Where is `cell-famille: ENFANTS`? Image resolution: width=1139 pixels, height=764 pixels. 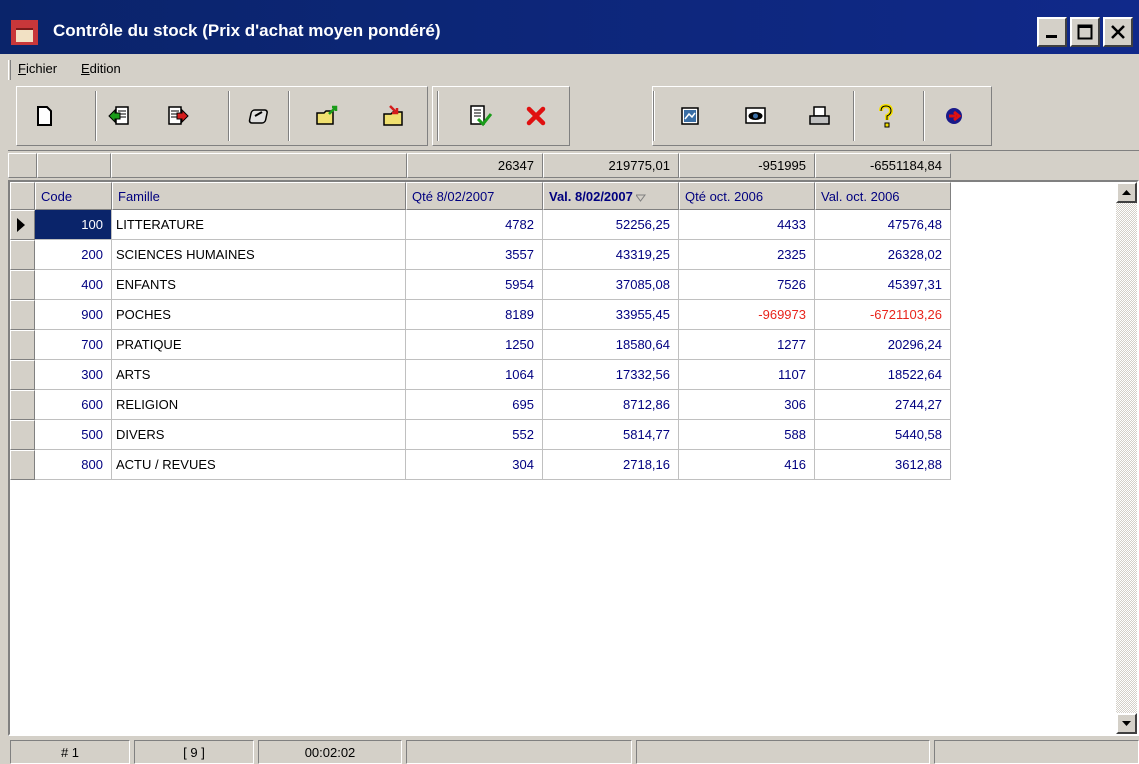
cell-famille: ENFANTS is located at coordinates (259, 285).